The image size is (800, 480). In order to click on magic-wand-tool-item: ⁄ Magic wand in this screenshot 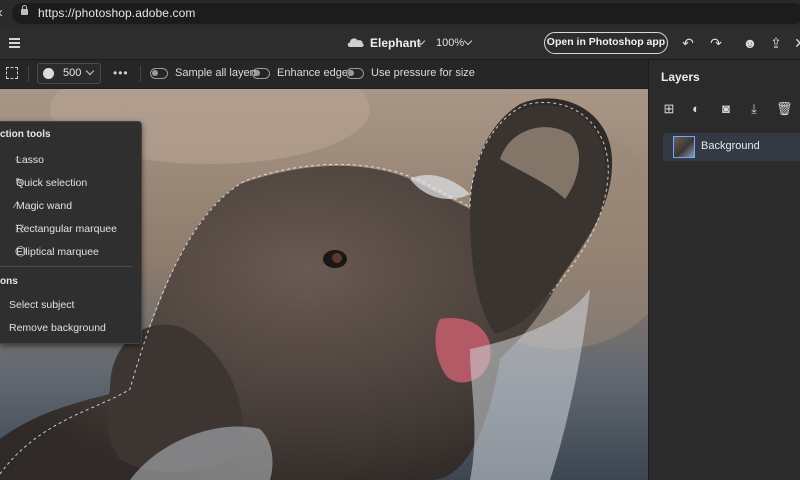, I will do `click(43, 206)`.